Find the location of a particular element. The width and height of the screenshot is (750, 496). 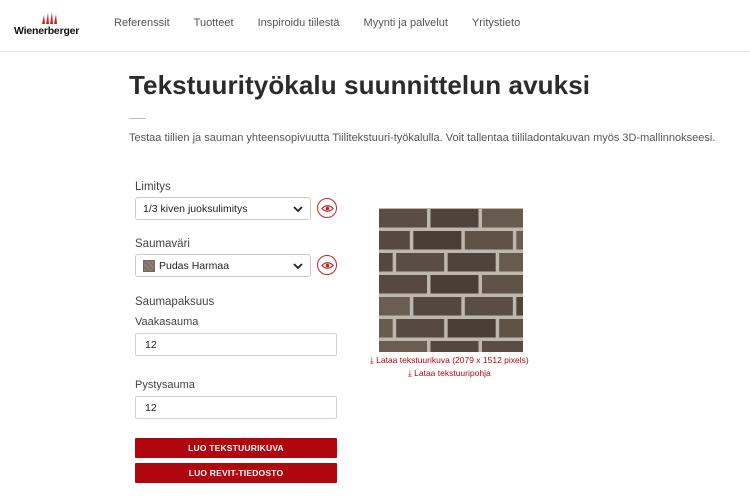

wienerberger-logo: Wienerberger is located at coordinates (49, 25).